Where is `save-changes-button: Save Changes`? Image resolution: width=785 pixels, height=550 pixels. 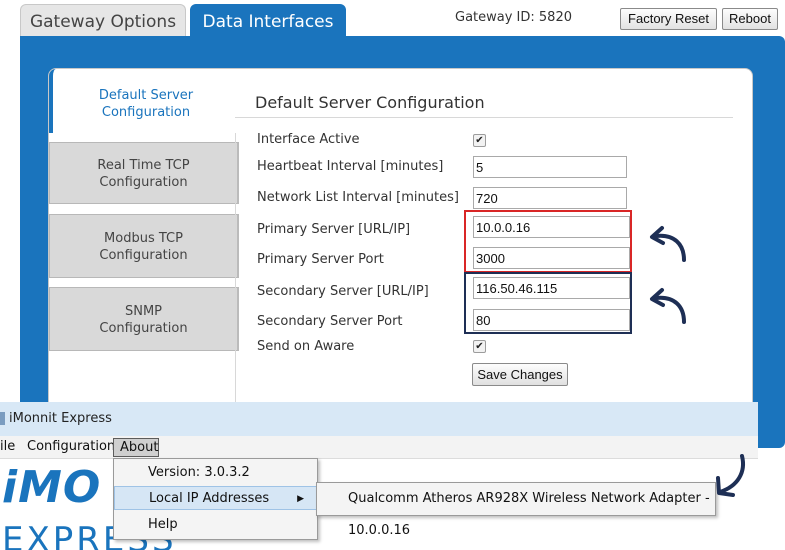
save-changes-button: Save Changes is located at coordinates (520, 374).